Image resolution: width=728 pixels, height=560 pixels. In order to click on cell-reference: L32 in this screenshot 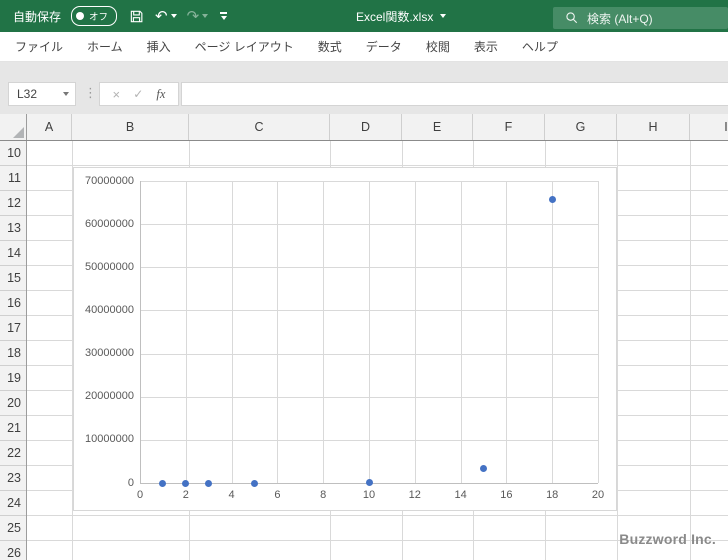, I will do `click(27, 94)`.